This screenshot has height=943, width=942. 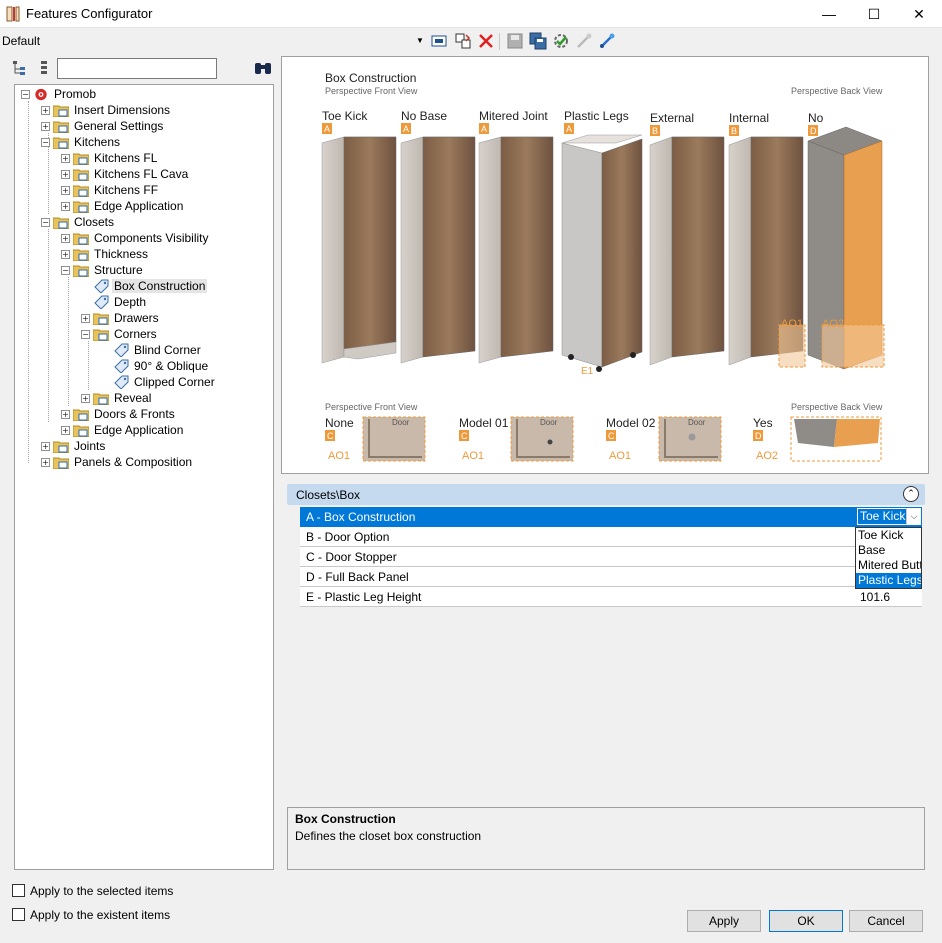 What do you see at coordinates (611, 517) in the screenshot?
I see `property-row-box-construction: A - Box Construction` at bounding box center [611, 517].